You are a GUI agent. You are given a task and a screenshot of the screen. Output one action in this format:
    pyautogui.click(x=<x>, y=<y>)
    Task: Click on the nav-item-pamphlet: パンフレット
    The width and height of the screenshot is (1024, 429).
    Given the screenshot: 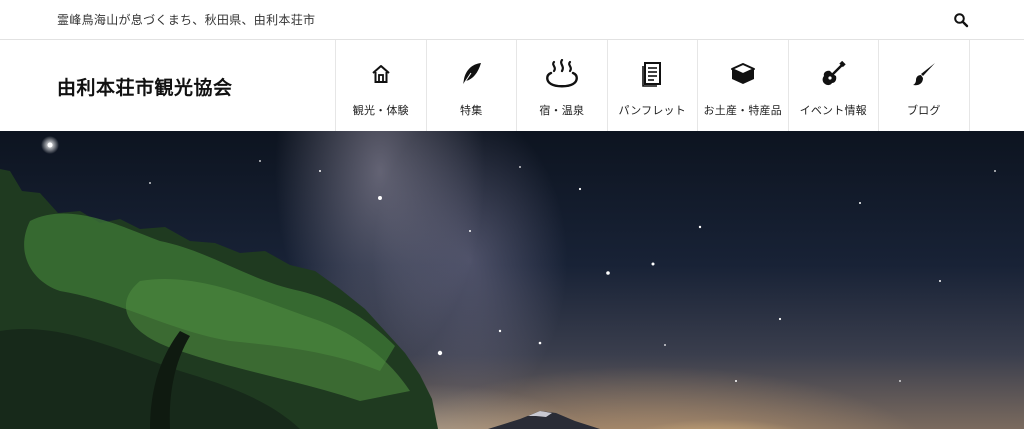 What is the action you would take?
    pyautogui.click(x=652, y=85)
    